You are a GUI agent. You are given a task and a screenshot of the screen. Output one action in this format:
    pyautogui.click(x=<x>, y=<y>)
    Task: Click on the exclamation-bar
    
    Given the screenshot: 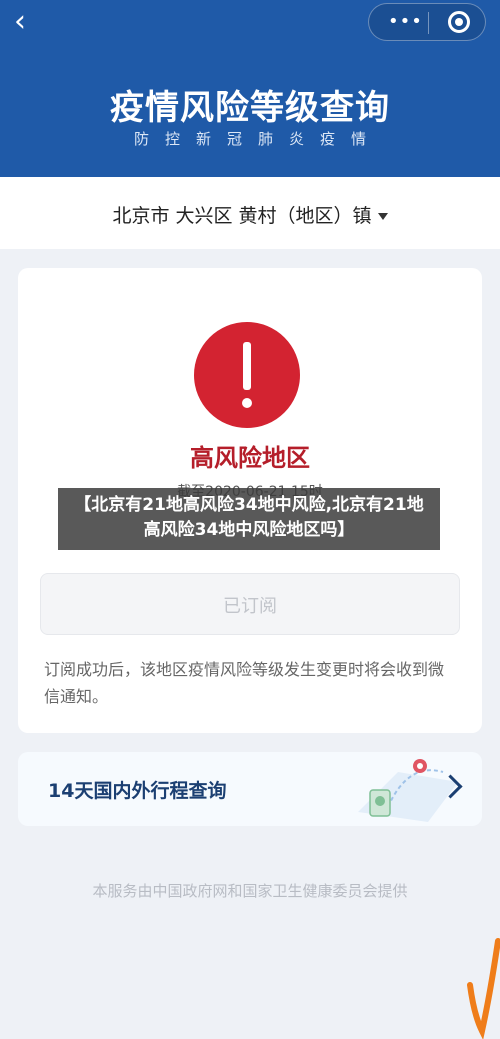 What is the action you would take?
    pyautogui.click(x=247, y=366)
    